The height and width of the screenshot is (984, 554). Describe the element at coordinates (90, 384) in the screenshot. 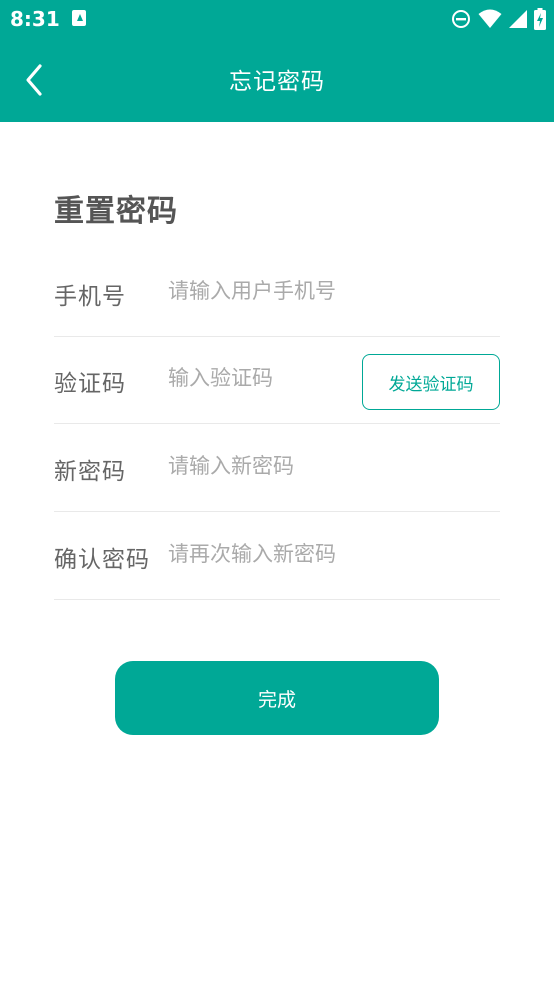

I see `verification-code-label: 验证码` at that location.